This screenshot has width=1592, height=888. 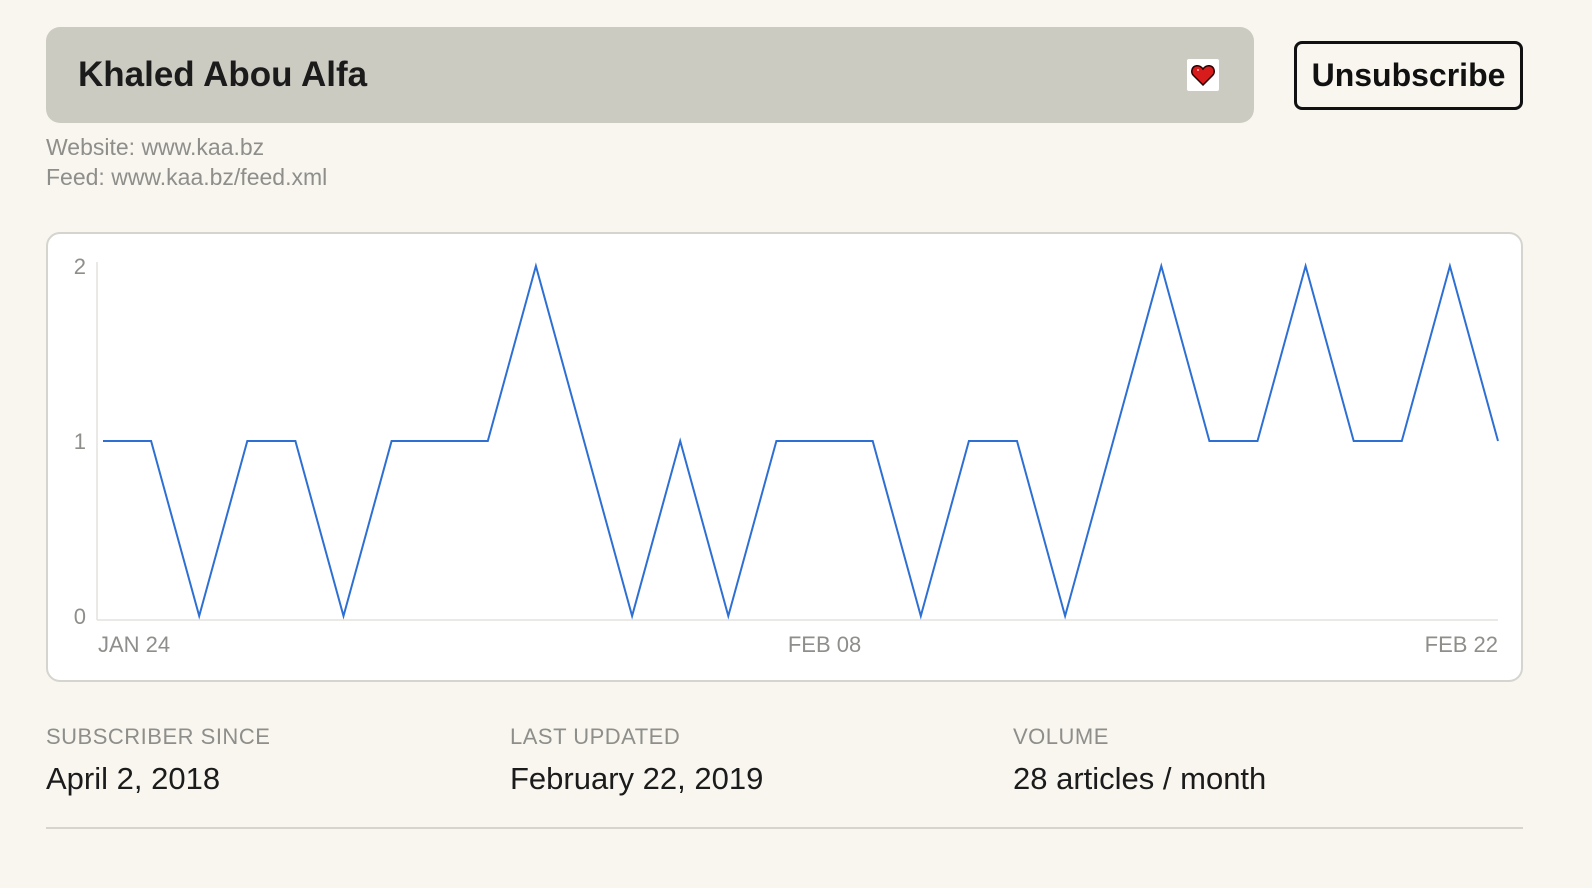 What do you see at coordinates (186, 177) in the screenshot?
I see `feed-link: Feed: www.kaa.bz/feed.xml` at bounding box center [186, 177].